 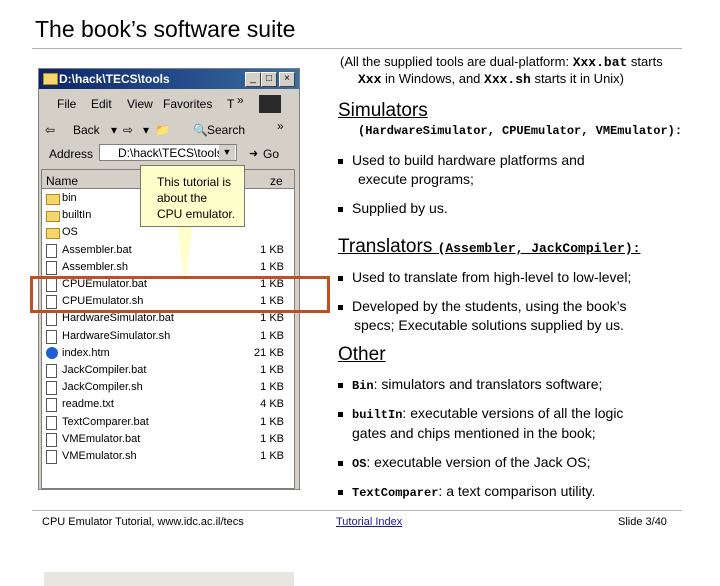 What do you see at coordinates (114, 79) in the screenshot?
I see `window-title: D:\hack\TECS\tools` at bounding box center [114, 79].